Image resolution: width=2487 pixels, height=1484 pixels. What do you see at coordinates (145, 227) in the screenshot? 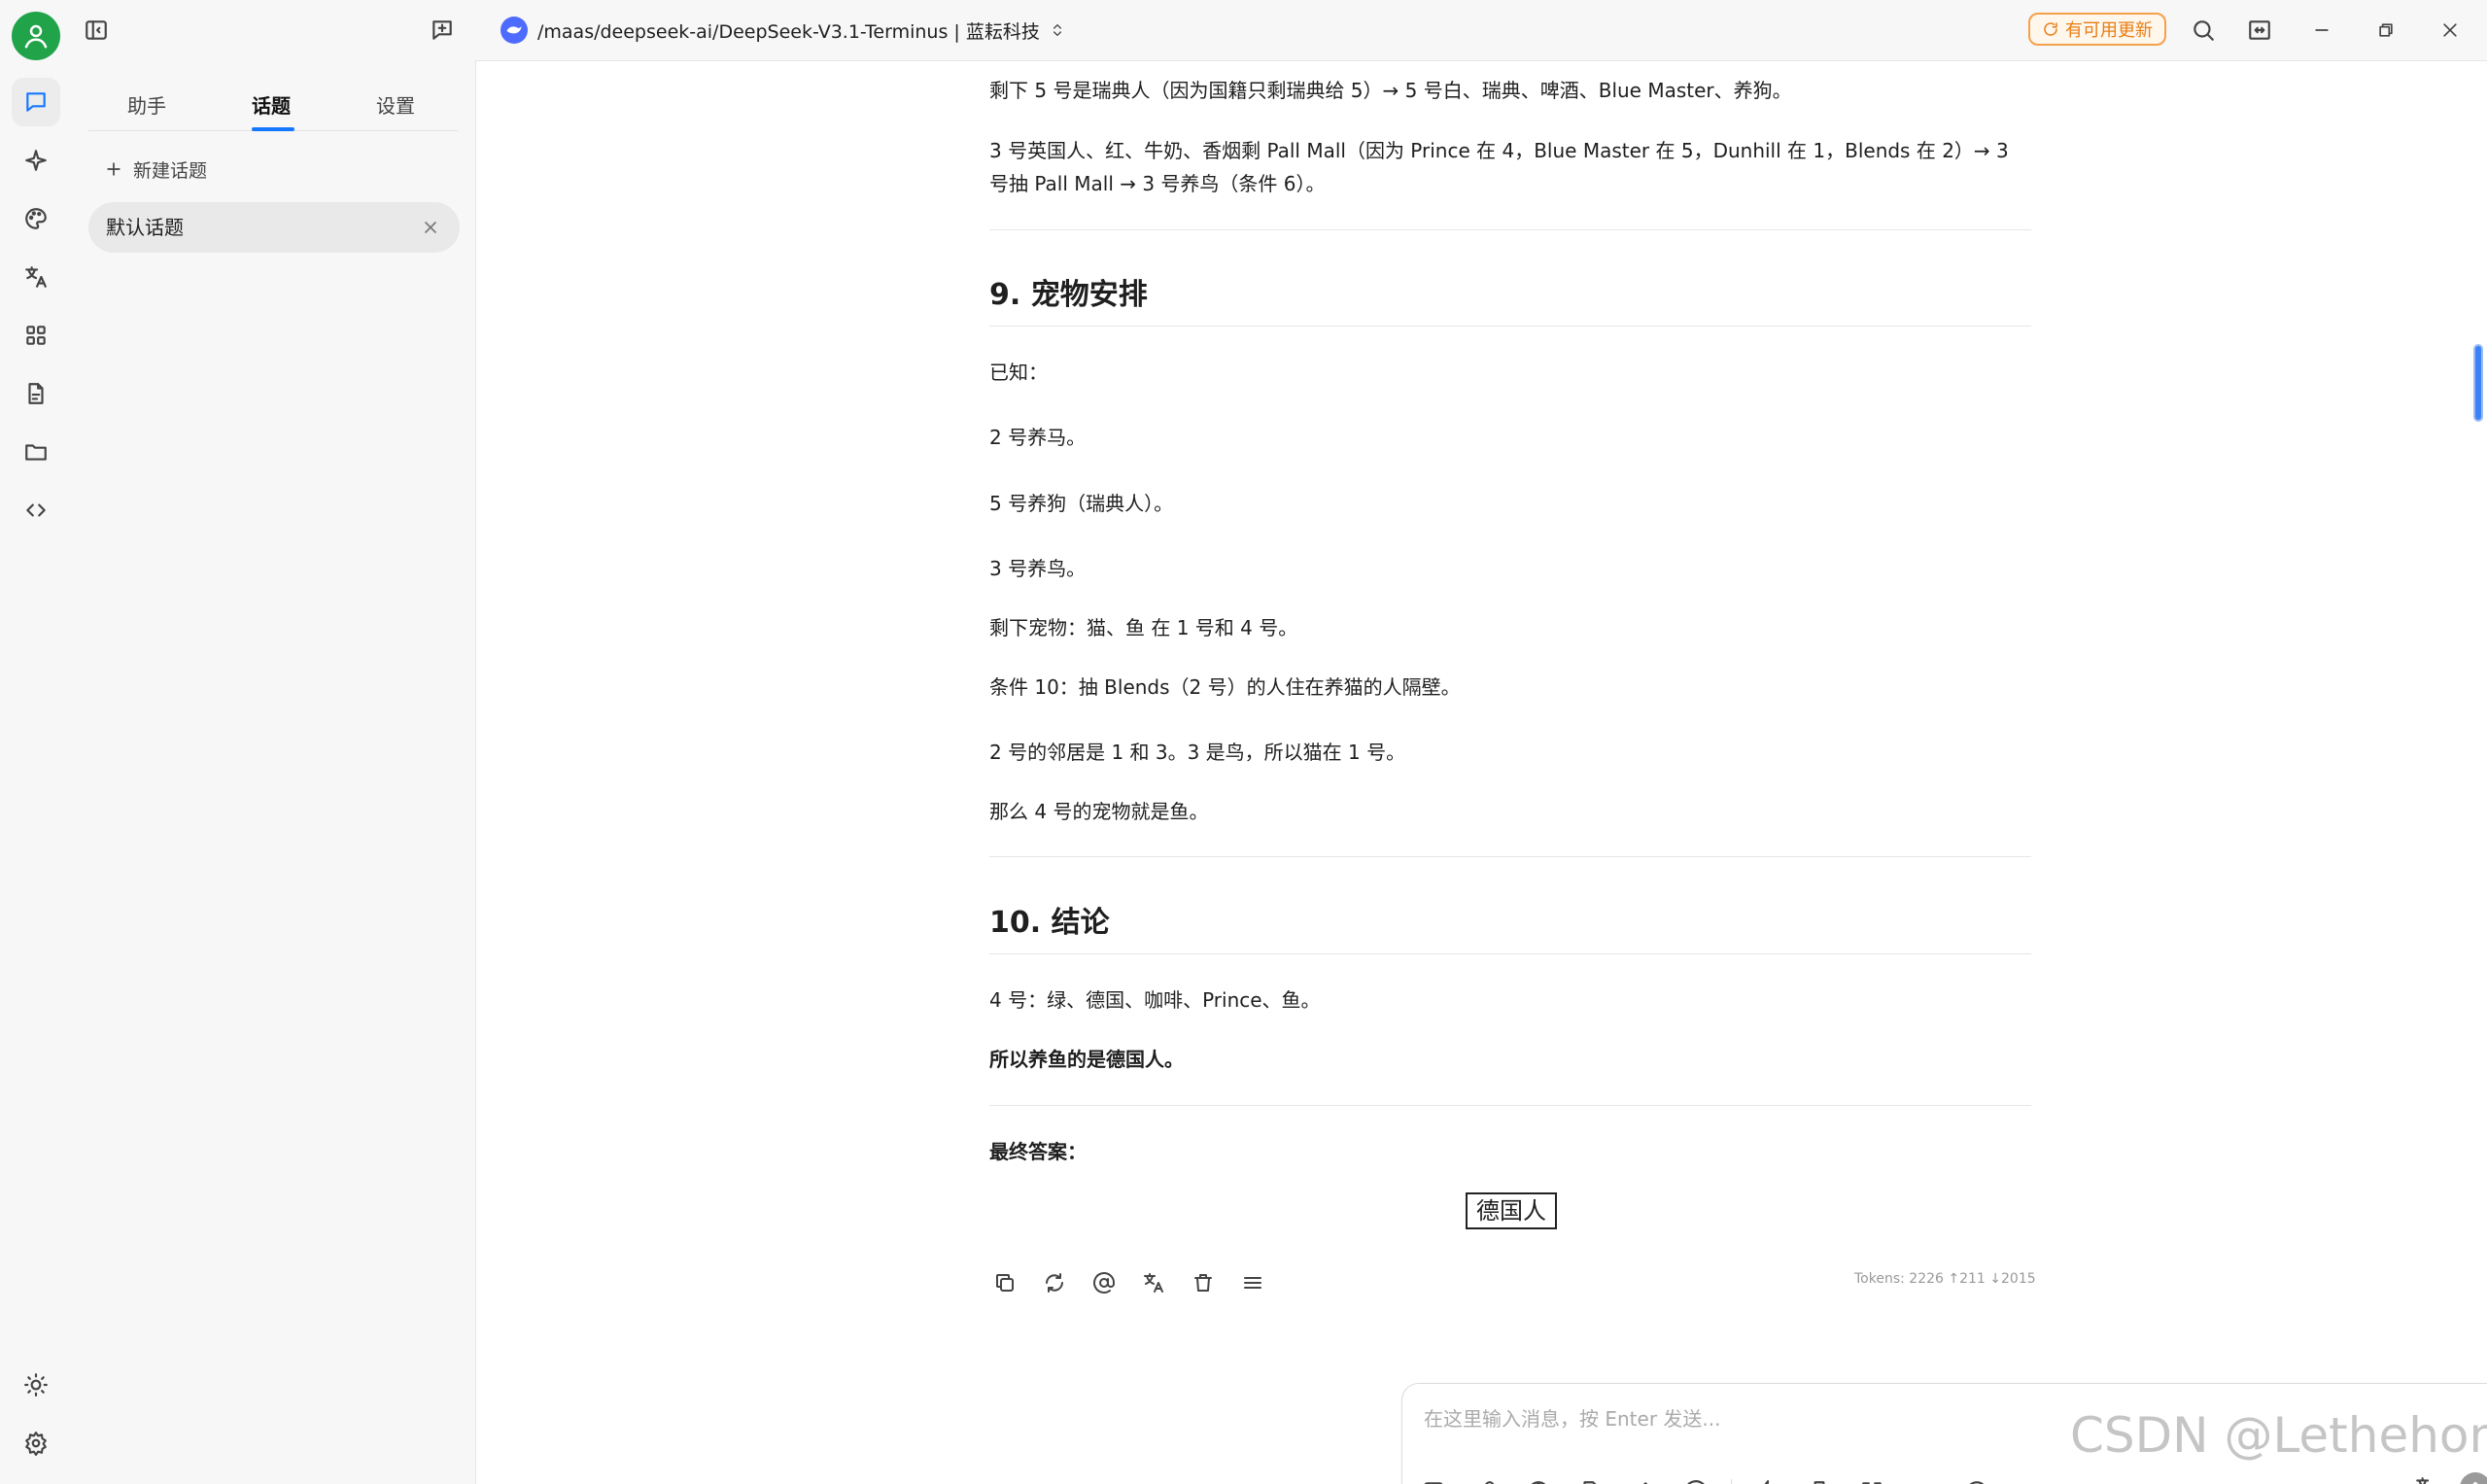
I see `topic-label: 默认话题` at bounding box center [145, 227].